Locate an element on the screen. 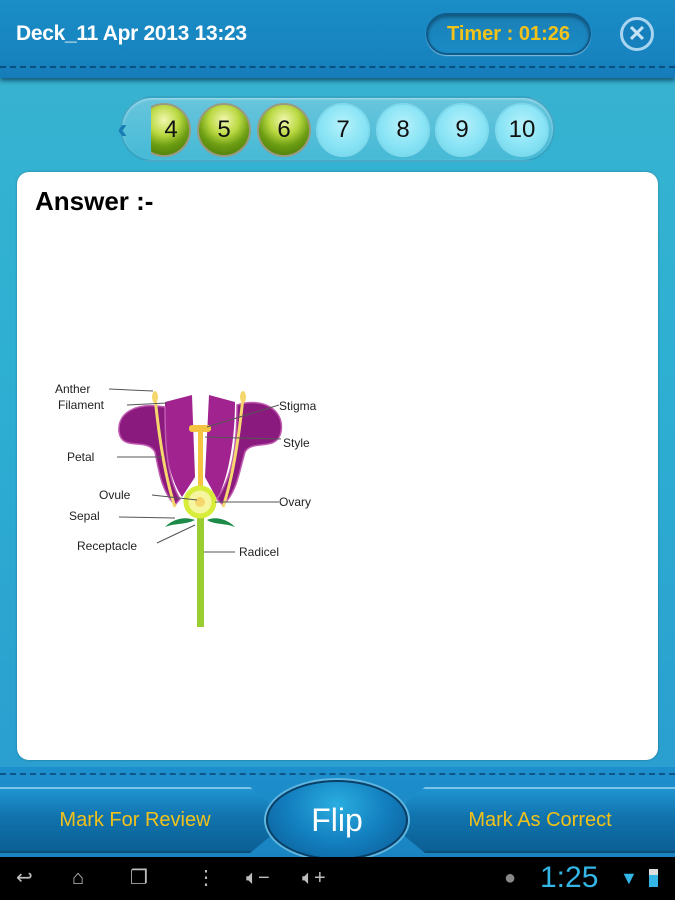 This screenshot has height=900, width=675. page-ball-7: 7 is located at coordinates (343, 130).